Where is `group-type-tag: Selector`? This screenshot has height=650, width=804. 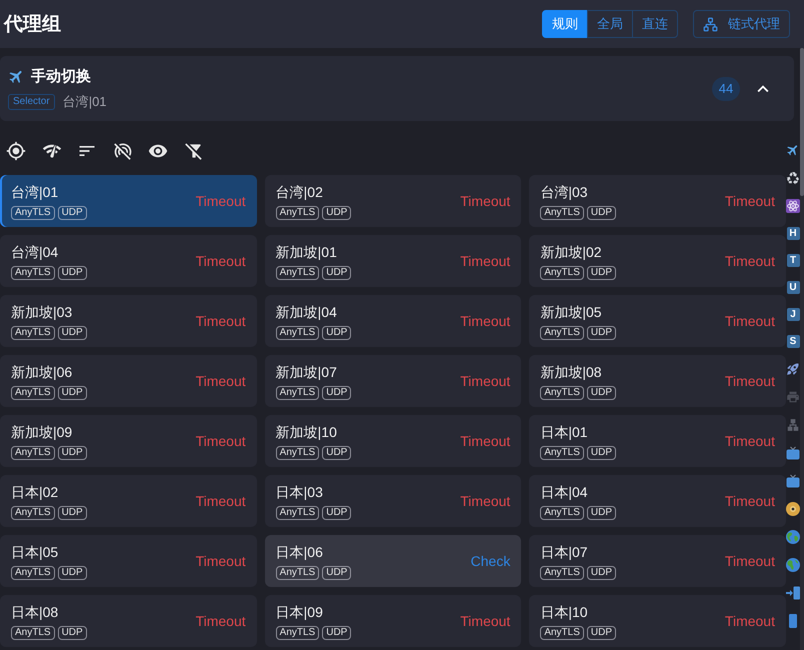 group-type-tag: Selector is located at coordinates (31, 102).